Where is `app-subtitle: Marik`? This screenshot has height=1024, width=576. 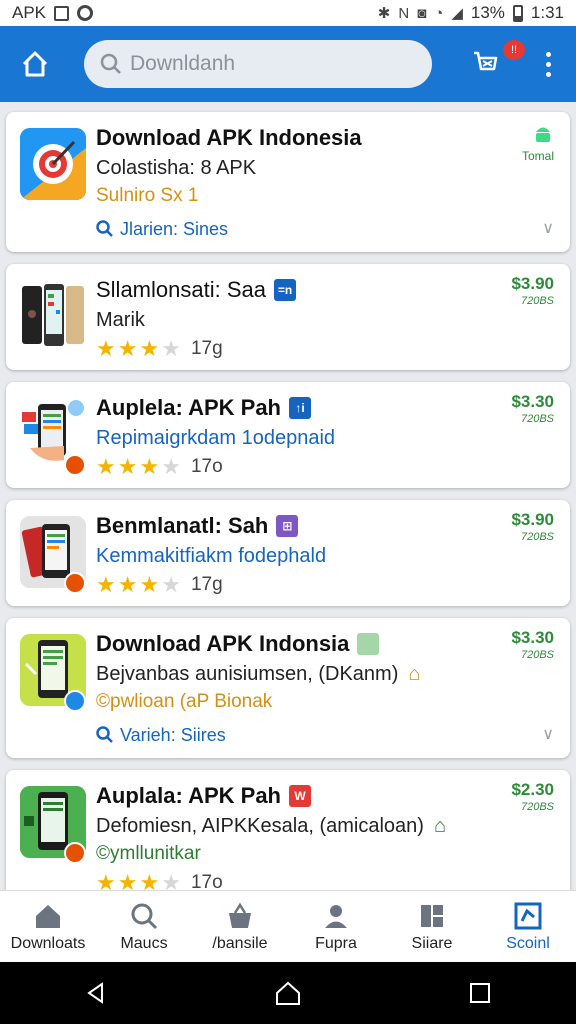
app-subtitle: Marik is located at coordinates (120, 320).